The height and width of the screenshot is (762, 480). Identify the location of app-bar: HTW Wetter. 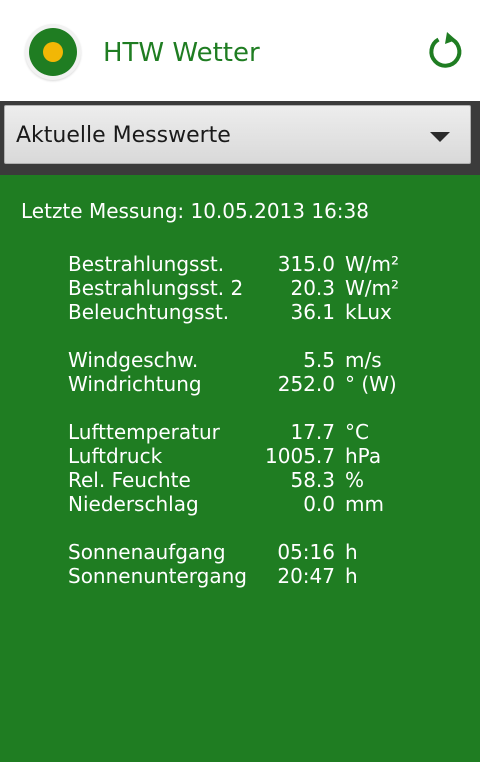
(240, 50).